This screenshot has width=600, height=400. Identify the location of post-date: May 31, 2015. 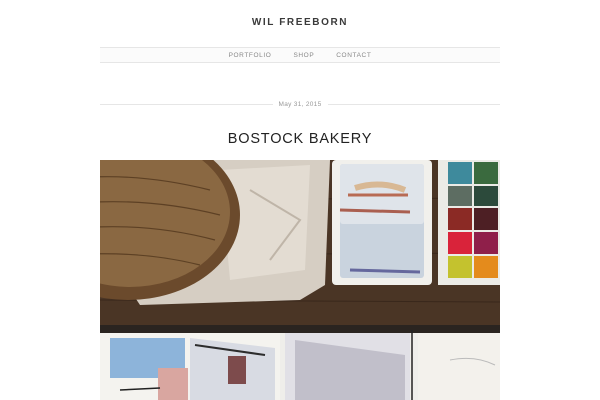
(300, 104).